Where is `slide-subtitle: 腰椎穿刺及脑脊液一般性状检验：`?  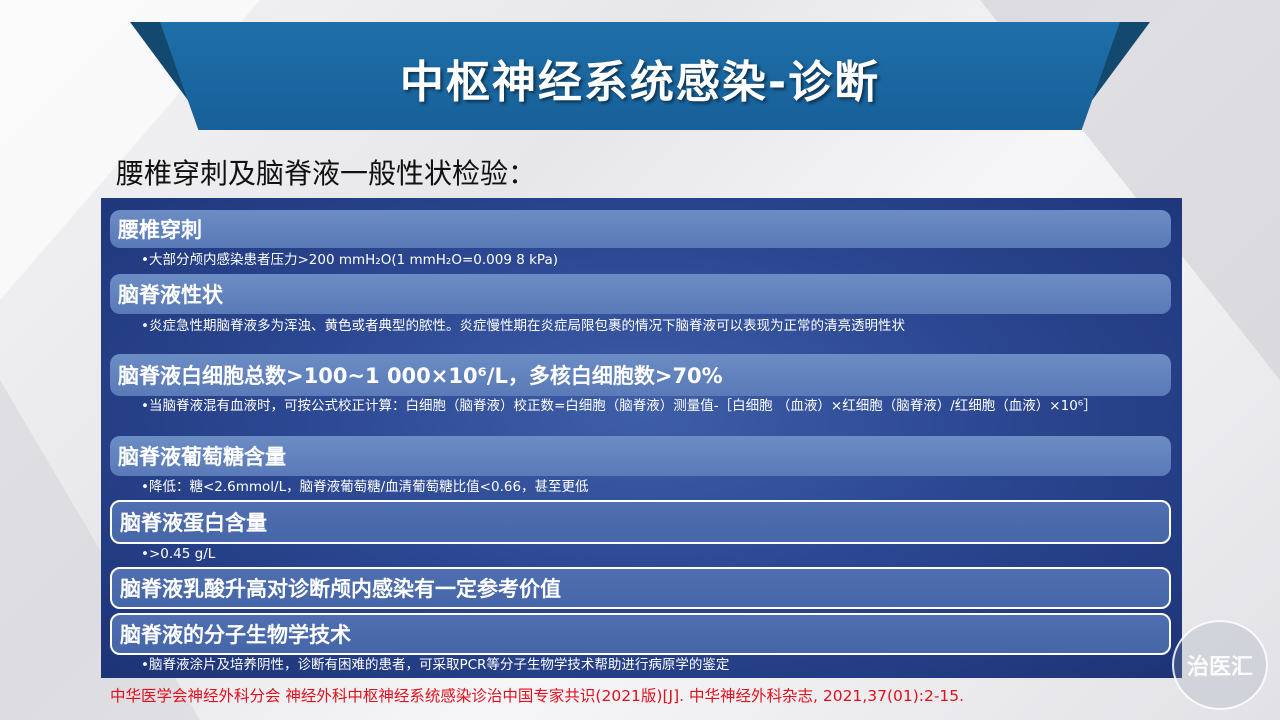 slide-subtitle: 腰椎穿刺及脑脊液一般性状检验： is located at coordinates (326, 173).